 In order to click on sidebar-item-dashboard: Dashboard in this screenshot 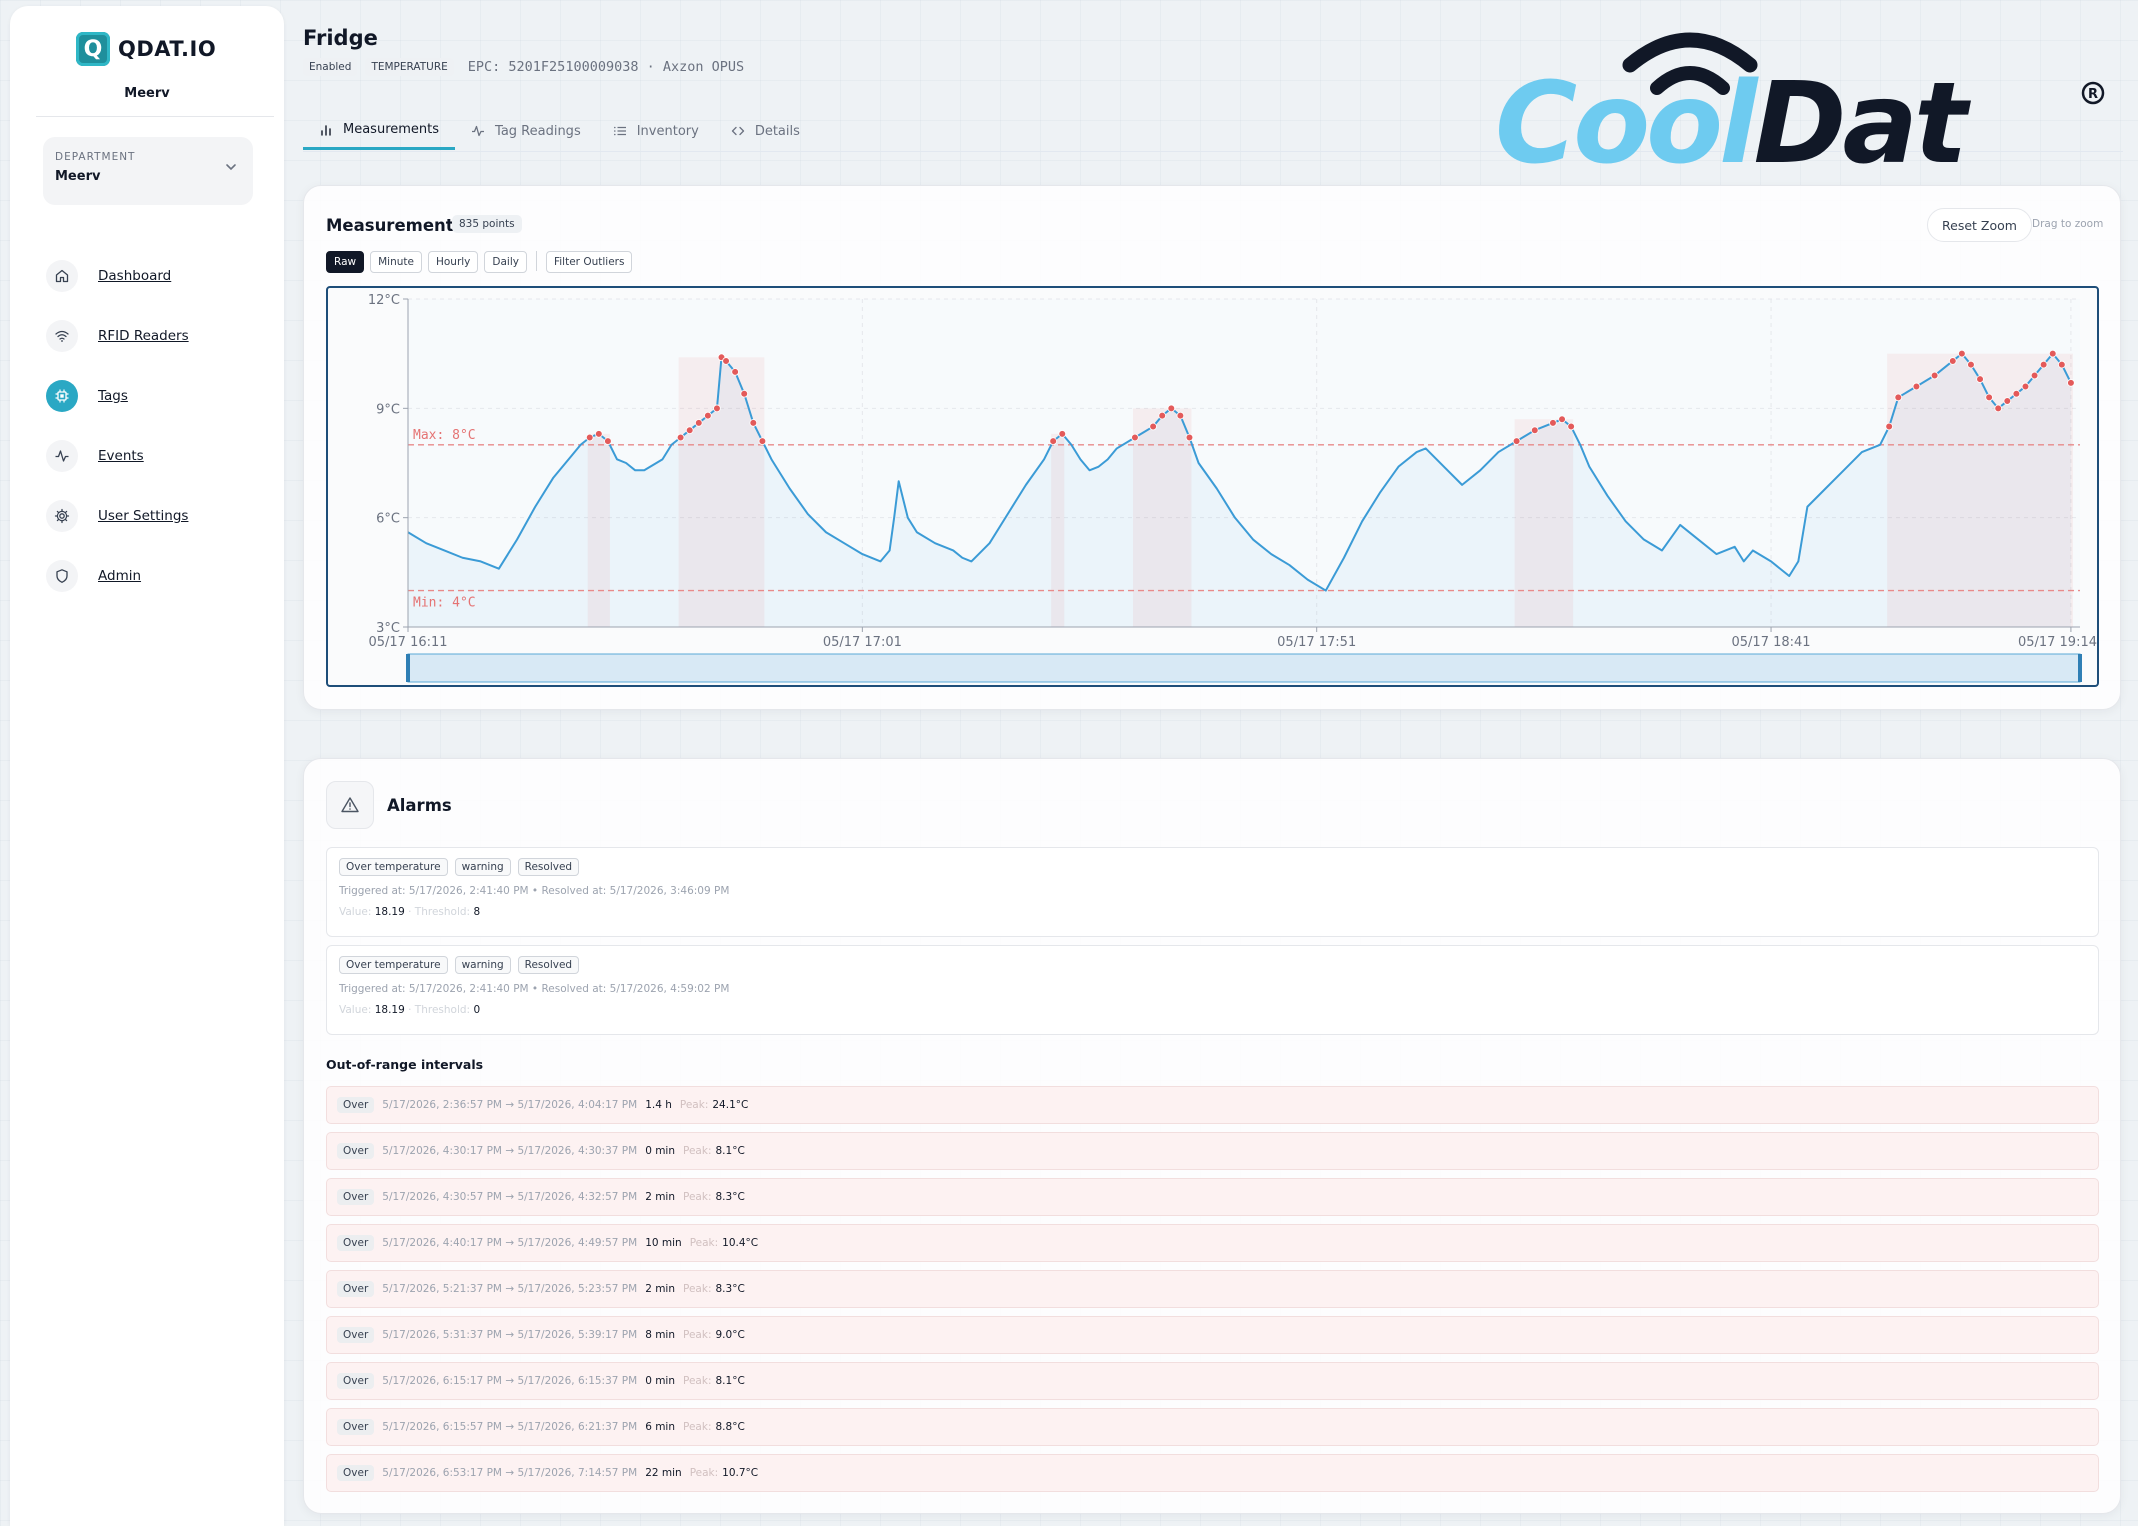, I will do `click(117, 276)`.